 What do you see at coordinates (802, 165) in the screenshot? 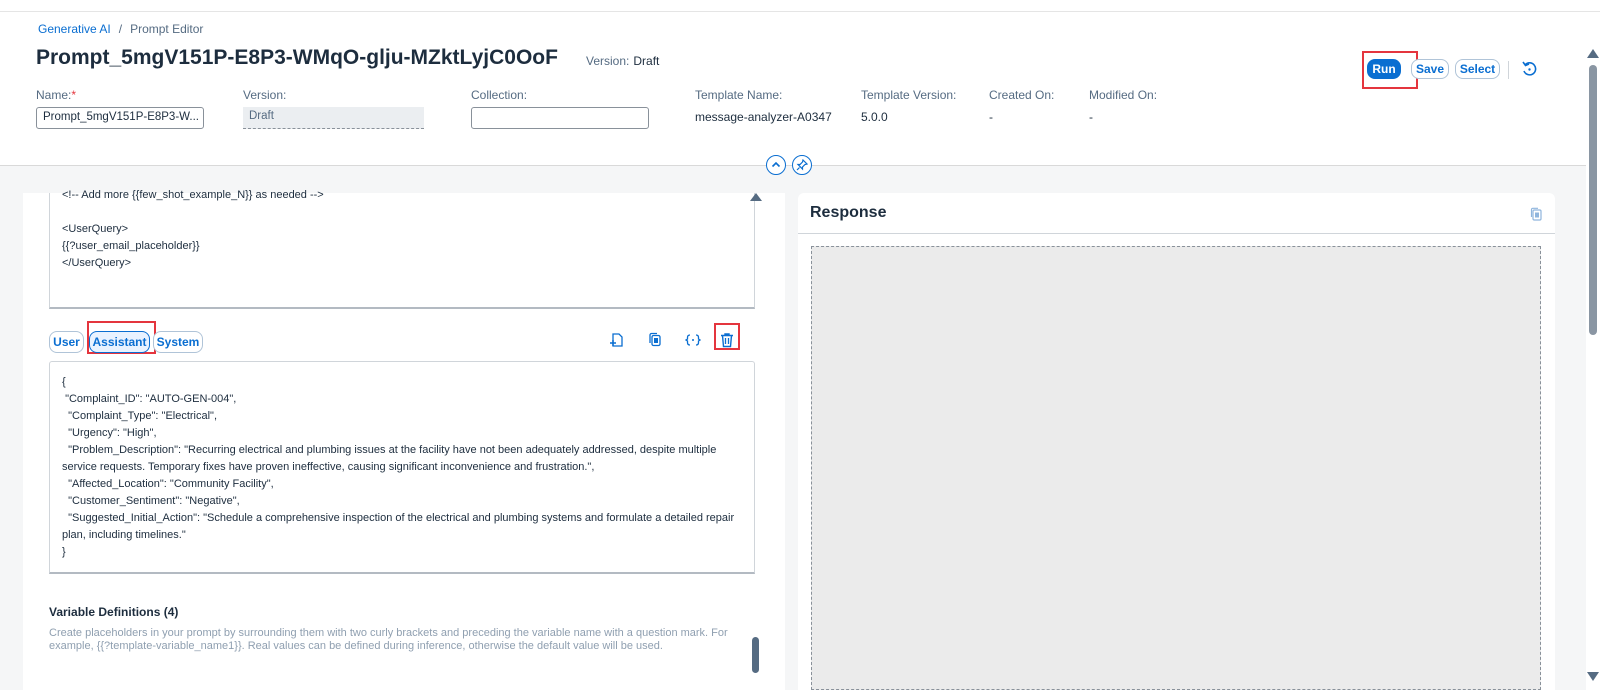
I see `pin-icon` at bounding box center [802, 165].